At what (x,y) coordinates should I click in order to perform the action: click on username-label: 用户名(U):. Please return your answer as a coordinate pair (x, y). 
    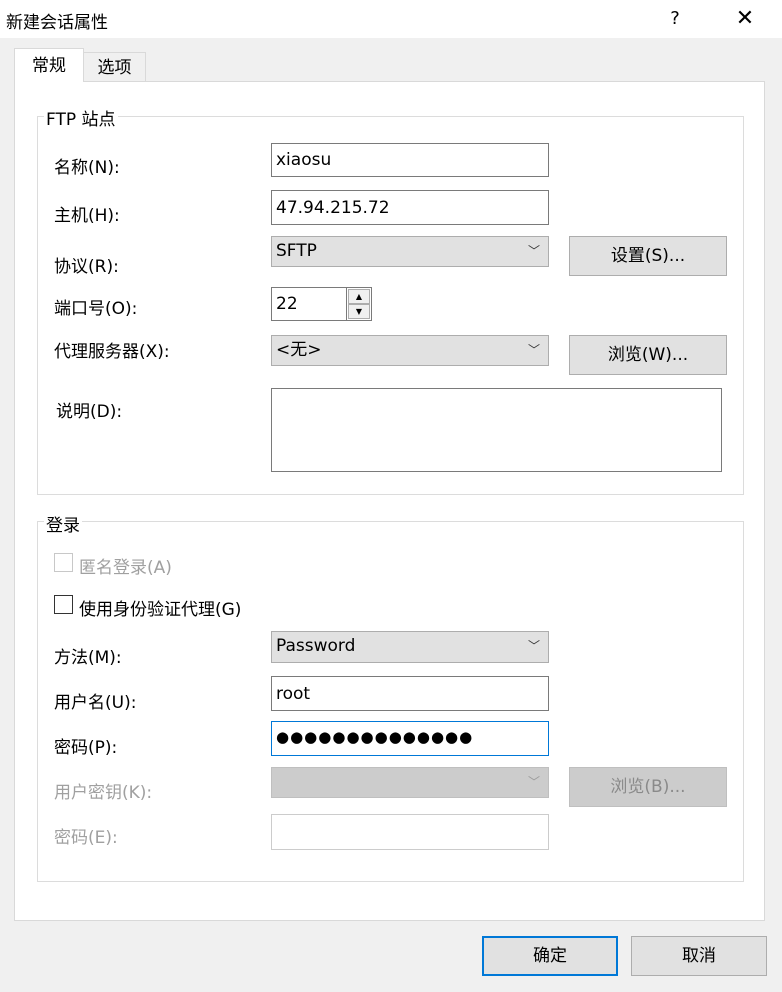
    Looking at the image, I should click on (95, 703).